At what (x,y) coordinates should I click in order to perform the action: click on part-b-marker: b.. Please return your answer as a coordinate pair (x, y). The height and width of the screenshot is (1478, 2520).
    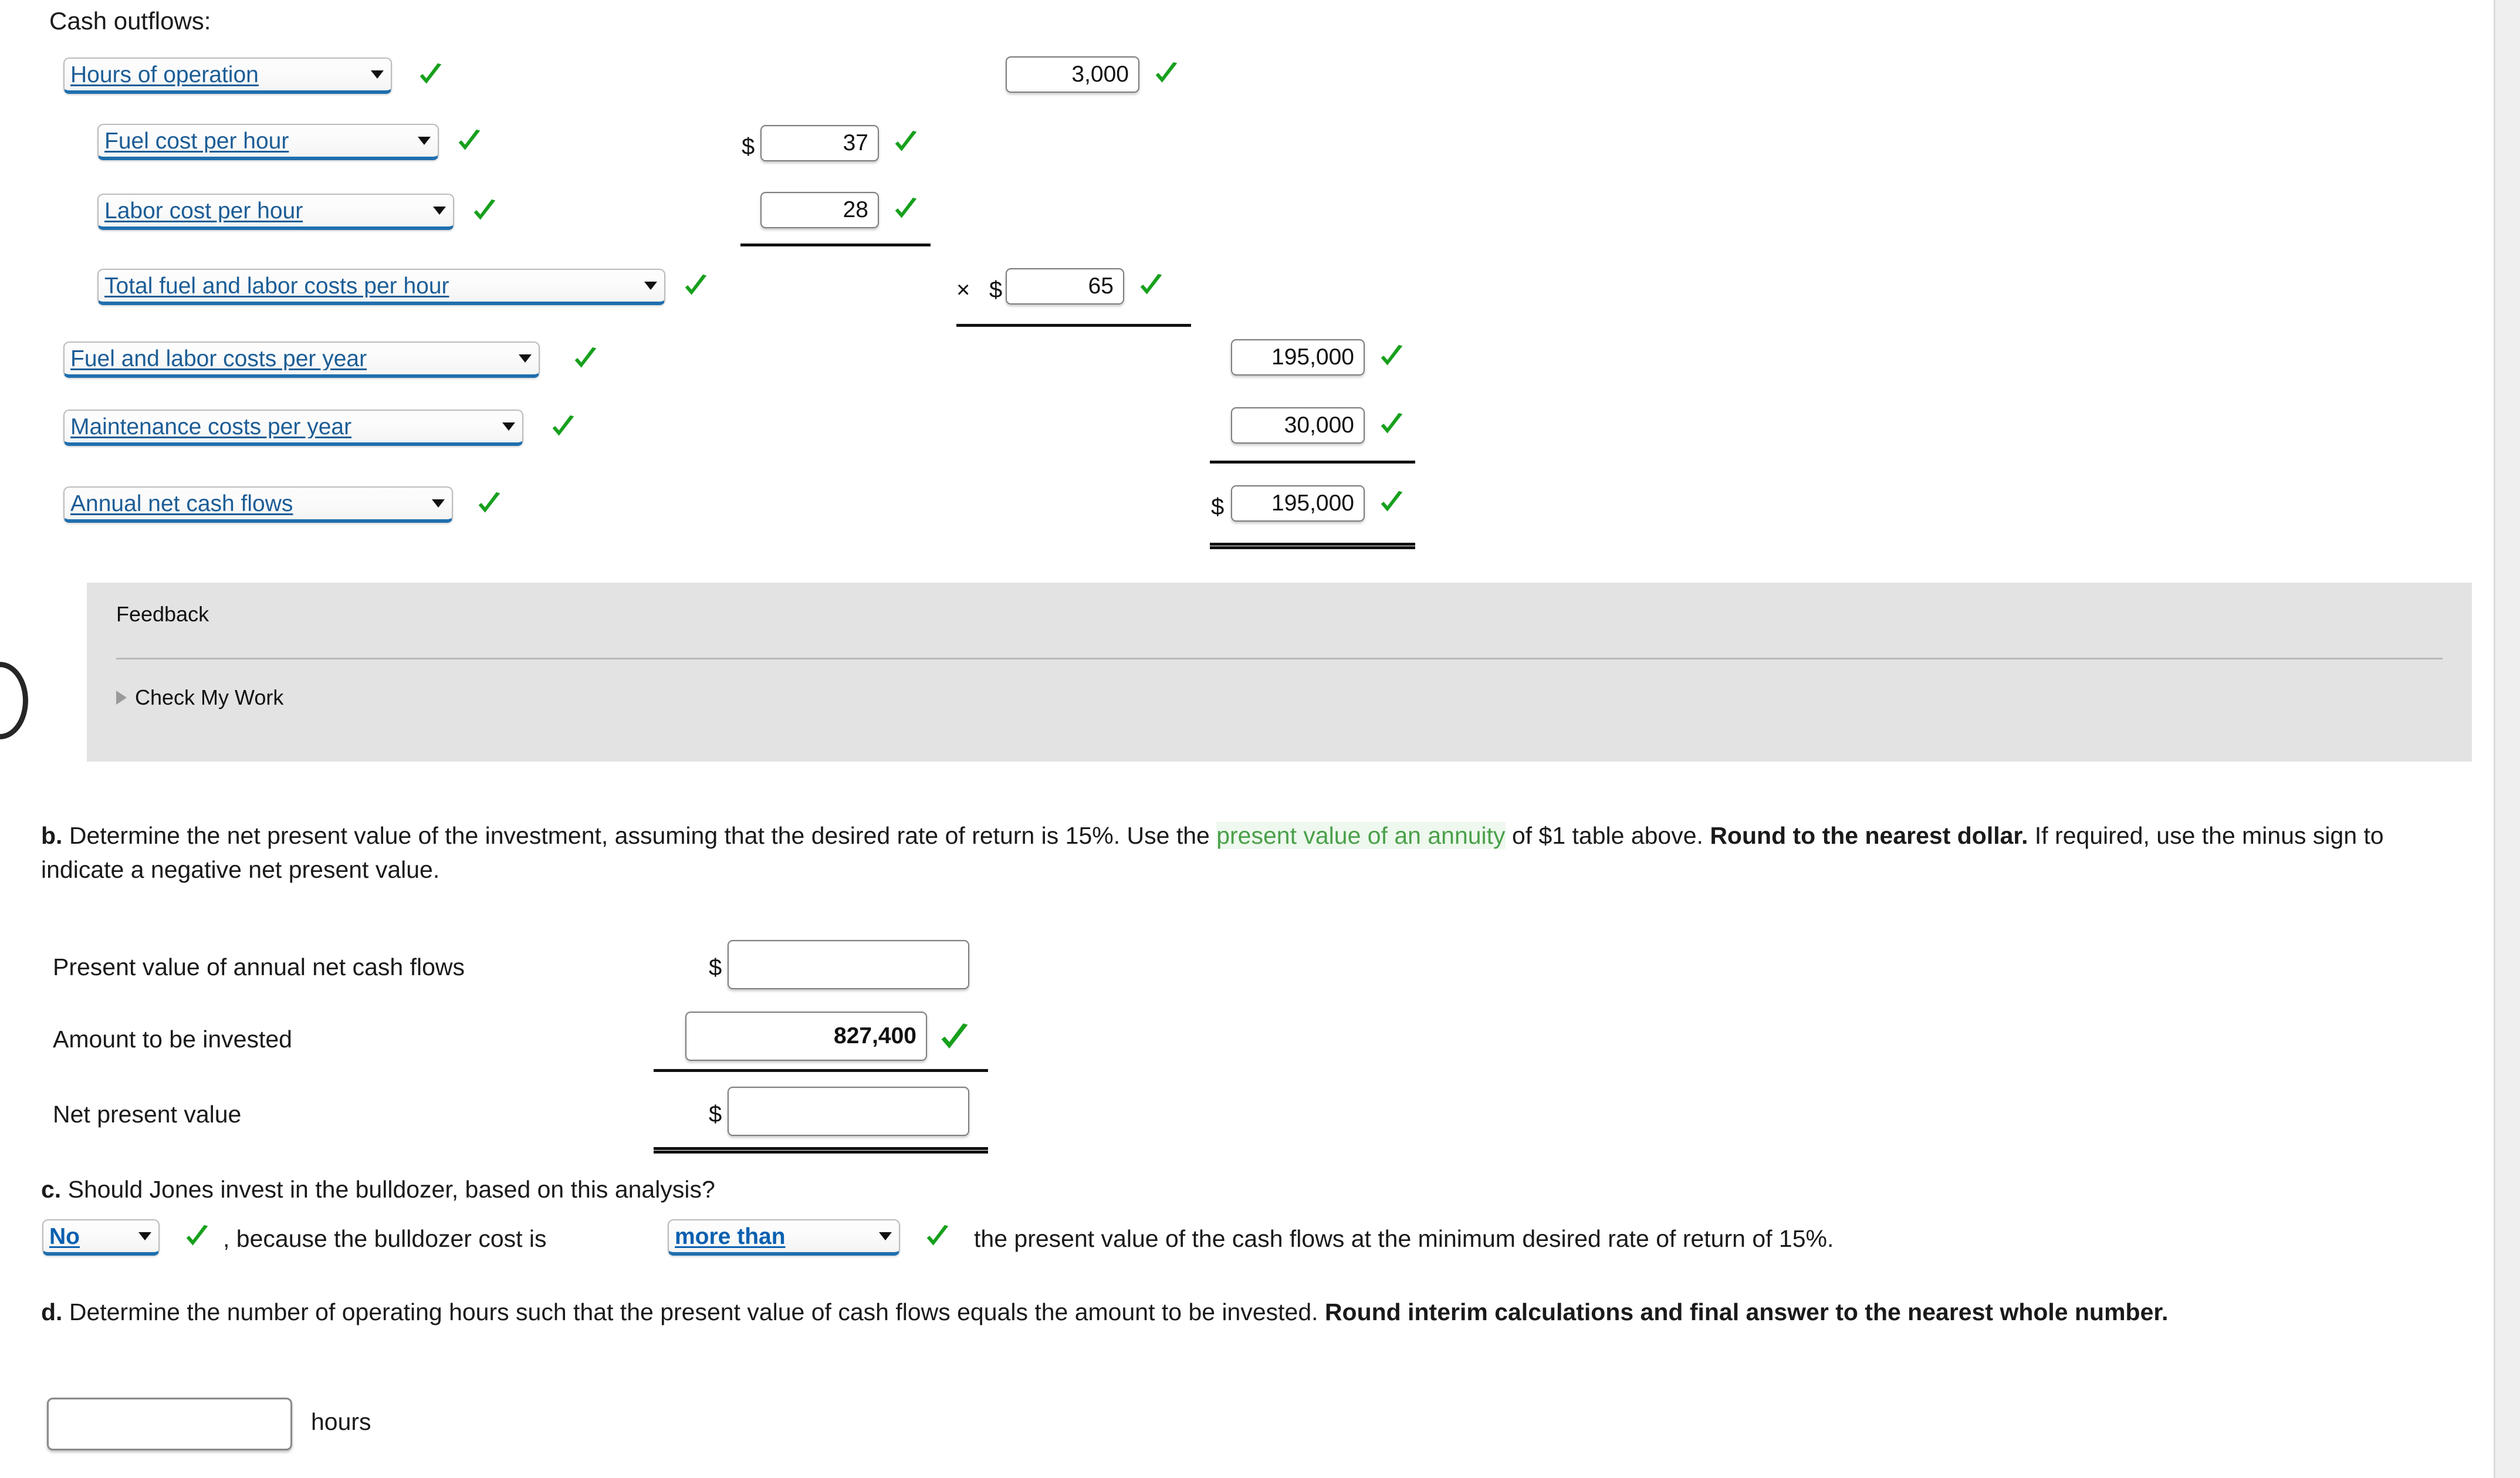
    Looking at the image, I should click on (52, 835).